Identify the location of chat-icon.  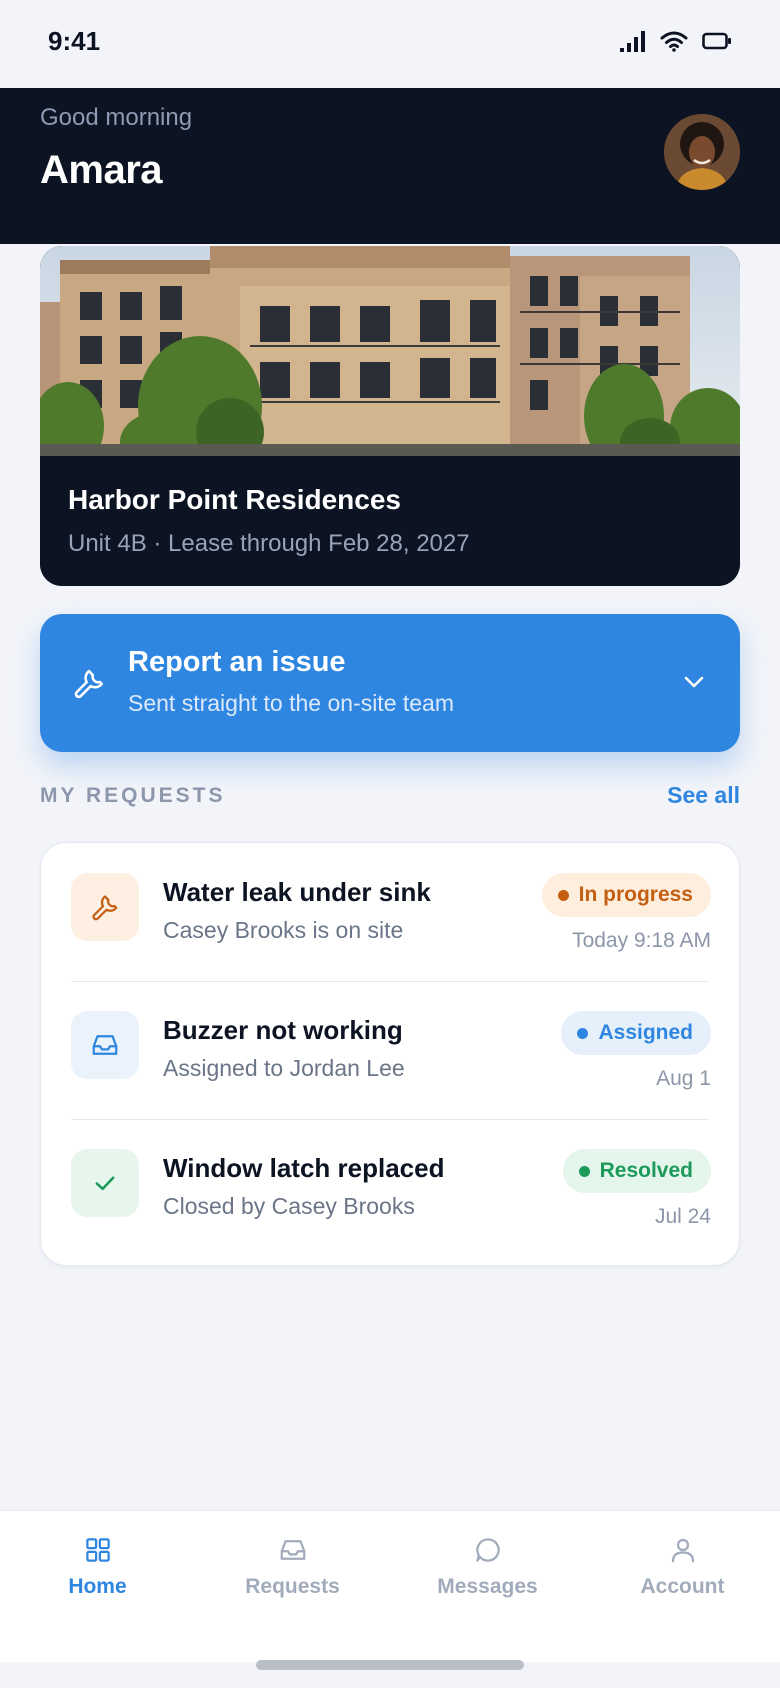
(487, 1550).